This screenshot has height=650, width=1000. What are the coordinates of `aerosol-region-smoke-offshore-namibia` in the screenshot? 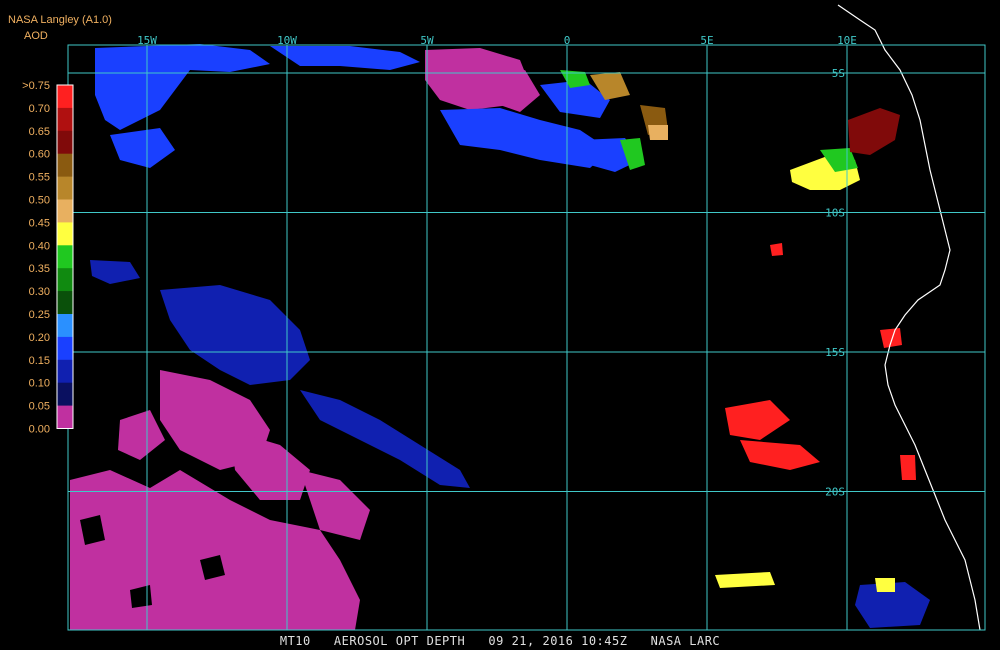 It's located at (820, 361).